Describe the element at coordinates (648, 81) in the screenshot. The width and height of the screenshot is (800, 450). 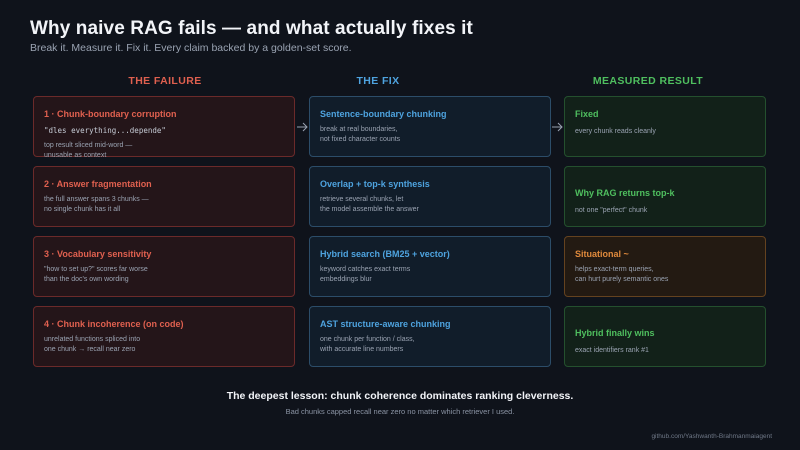
I see `column-header-result: MEASURED RESULT` at that location.